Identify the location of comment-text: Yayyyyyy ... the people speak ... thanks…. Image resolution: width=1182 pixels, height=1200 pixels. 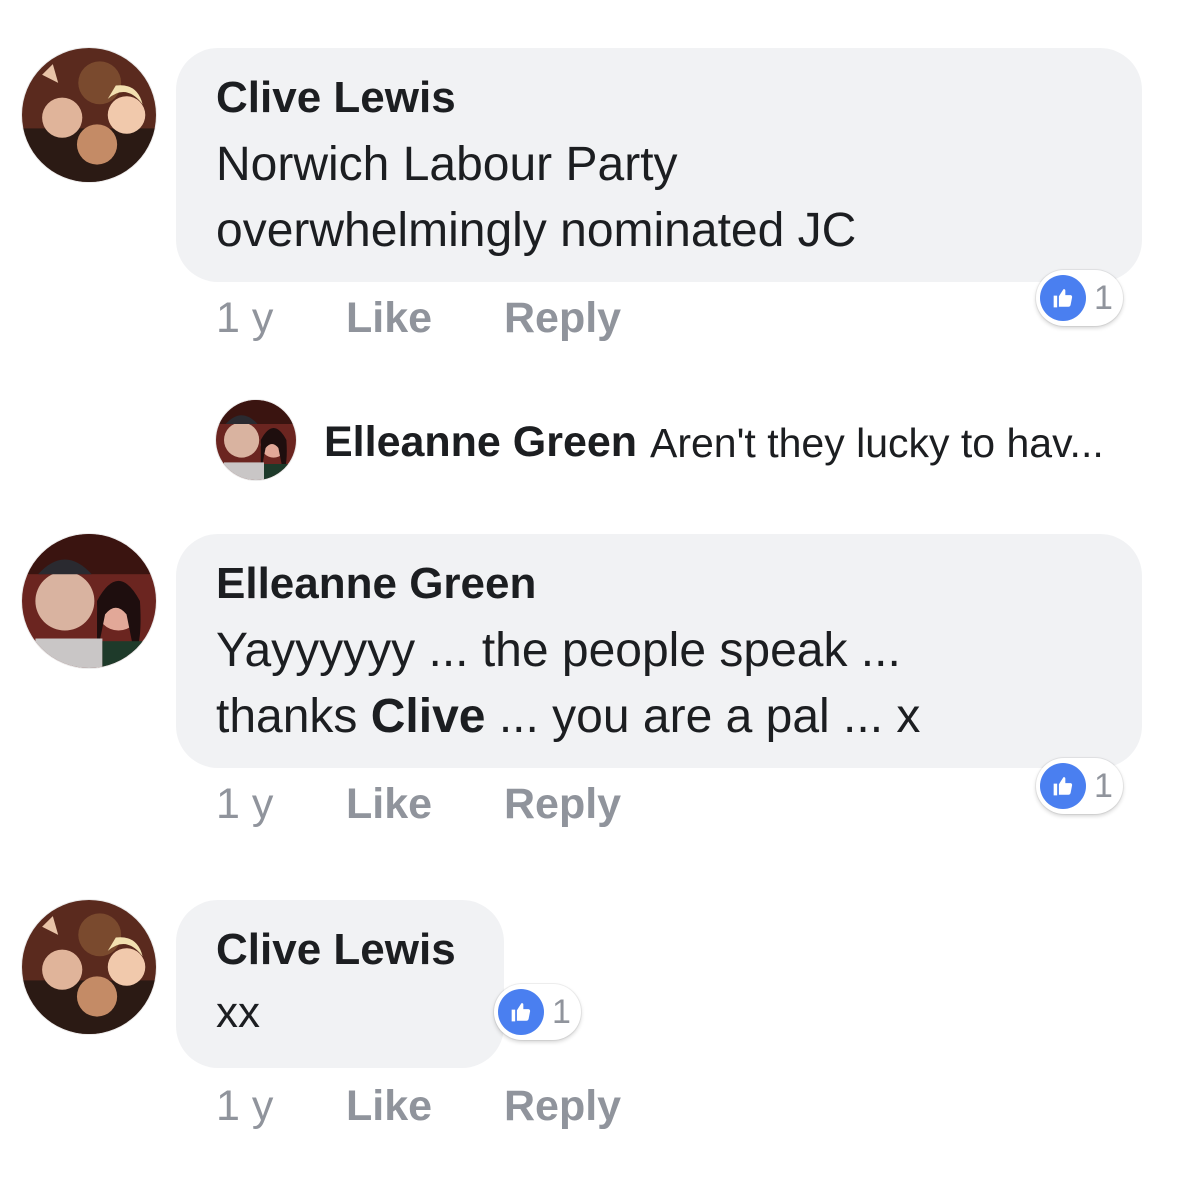
(568, 683).